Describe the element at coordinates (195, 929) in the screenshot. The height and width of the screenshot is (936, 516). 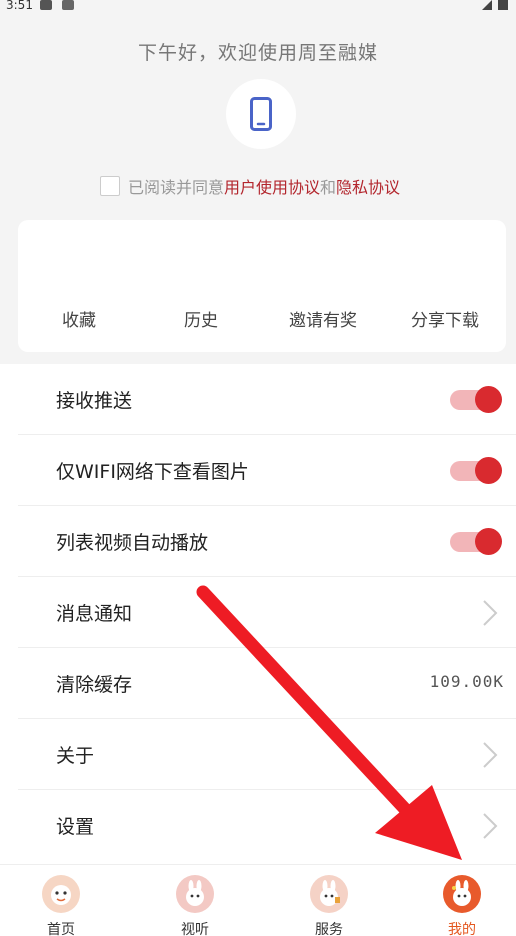
I see `tab-media-label: 视听` at that location.